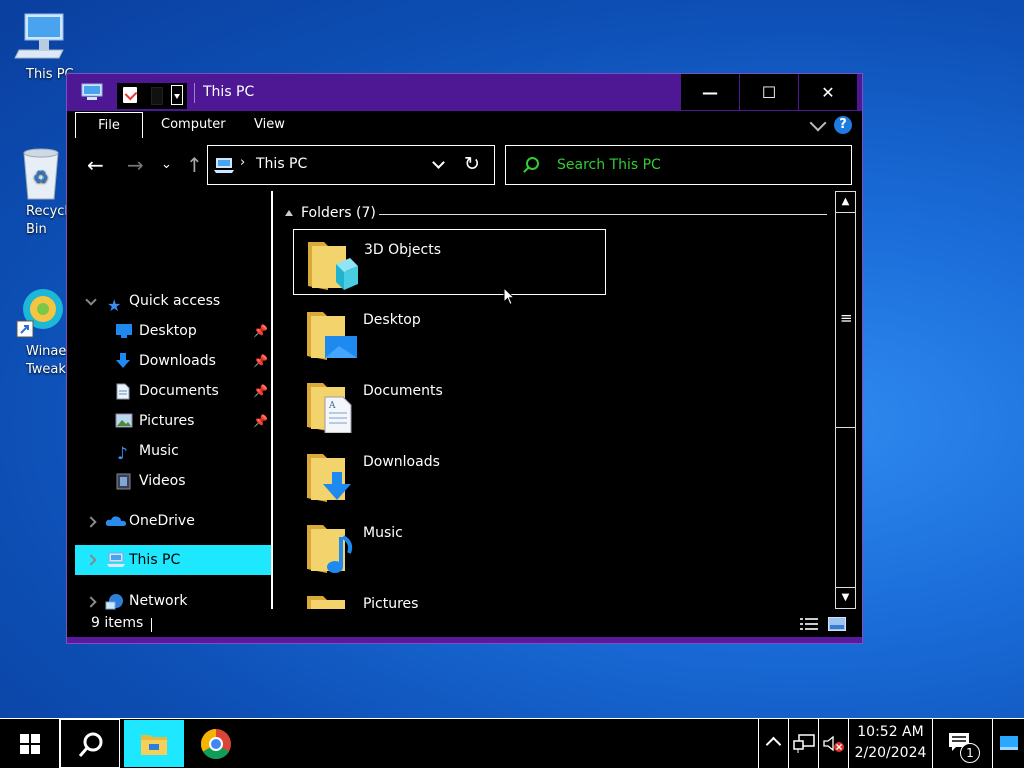 The height and width of the screenshot is (768, 1024). Describe the element at coordinates (449, 475) in the screenshot. I see `folder-item-downloads: Downloads` at that location.